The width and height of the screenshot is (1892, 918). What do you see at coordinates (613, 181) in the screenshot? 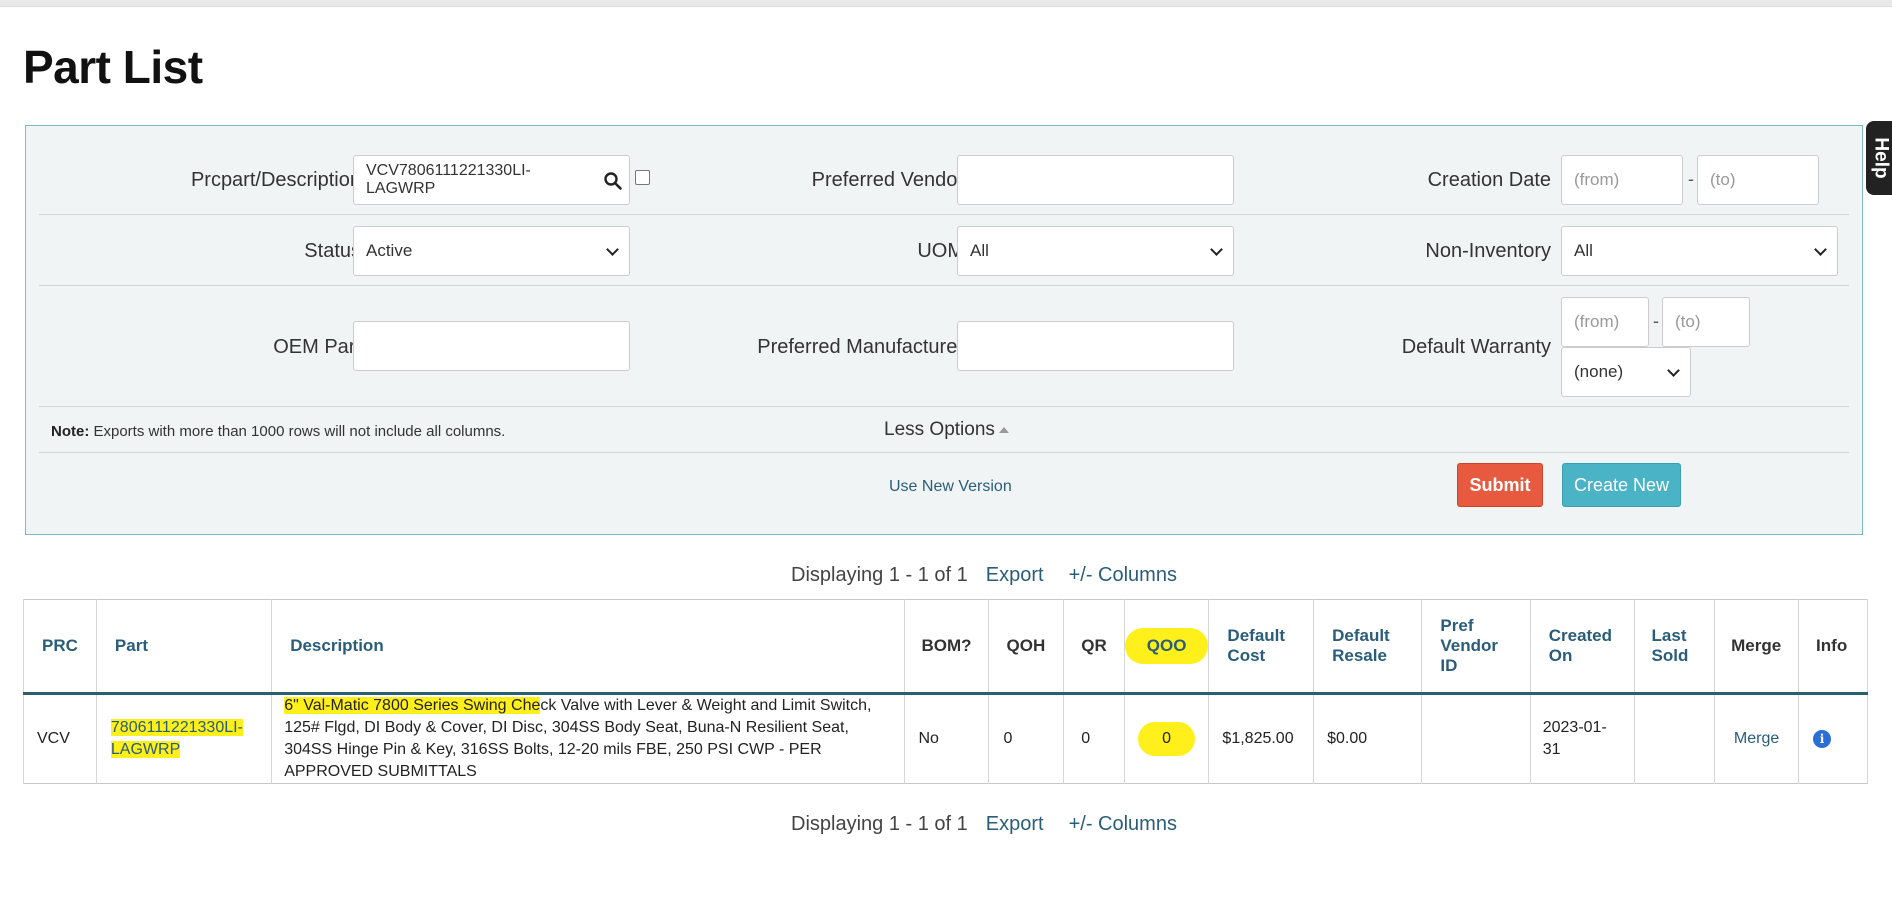
I see `search-icon` at bounding box center [613, 181].